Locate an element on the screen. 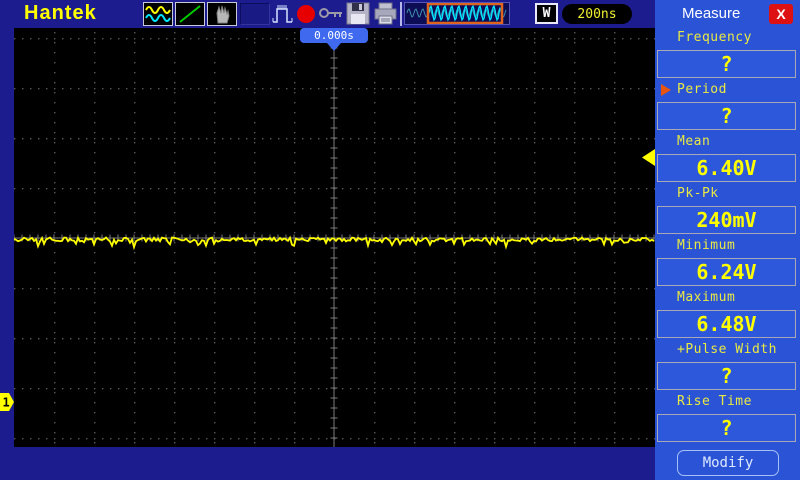  save-icon is located at coordinates (358, 15).